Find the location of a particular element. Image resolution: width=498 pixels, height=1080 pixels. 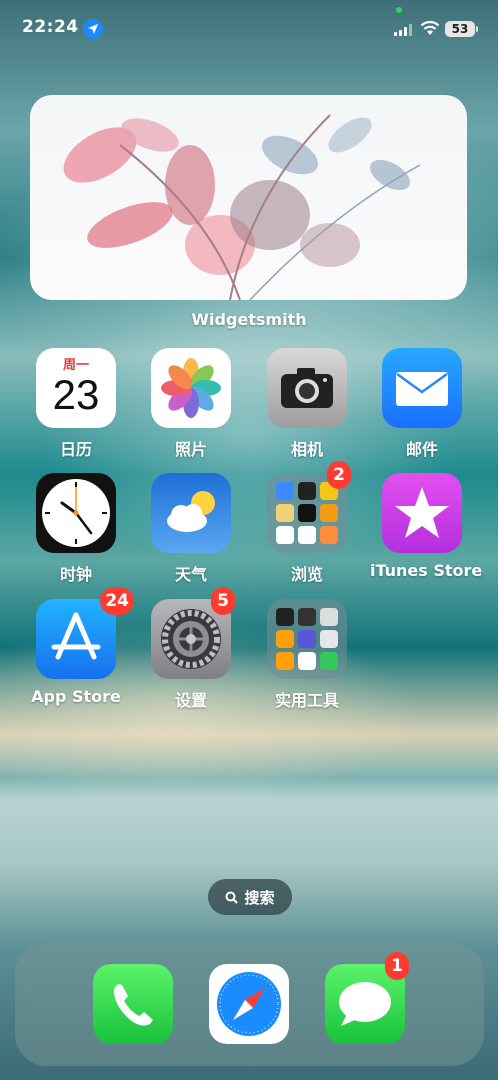

weather-label: 天气 is located at coordinates (190, 574).